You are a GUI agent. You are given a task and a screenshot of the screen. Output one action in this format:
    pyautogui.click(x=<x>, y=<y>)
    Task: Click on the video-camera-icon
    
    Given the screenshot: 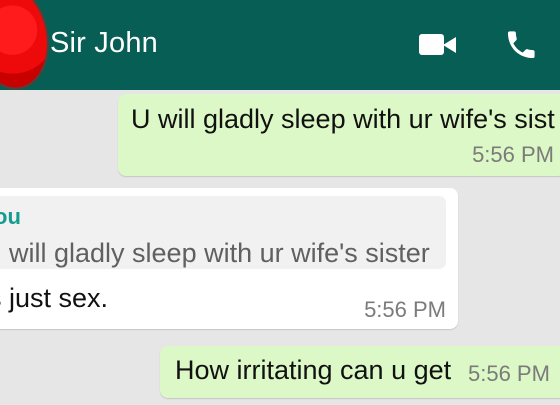 What is the action you would take?
    pyautogui.click(x=439, y=45)
    